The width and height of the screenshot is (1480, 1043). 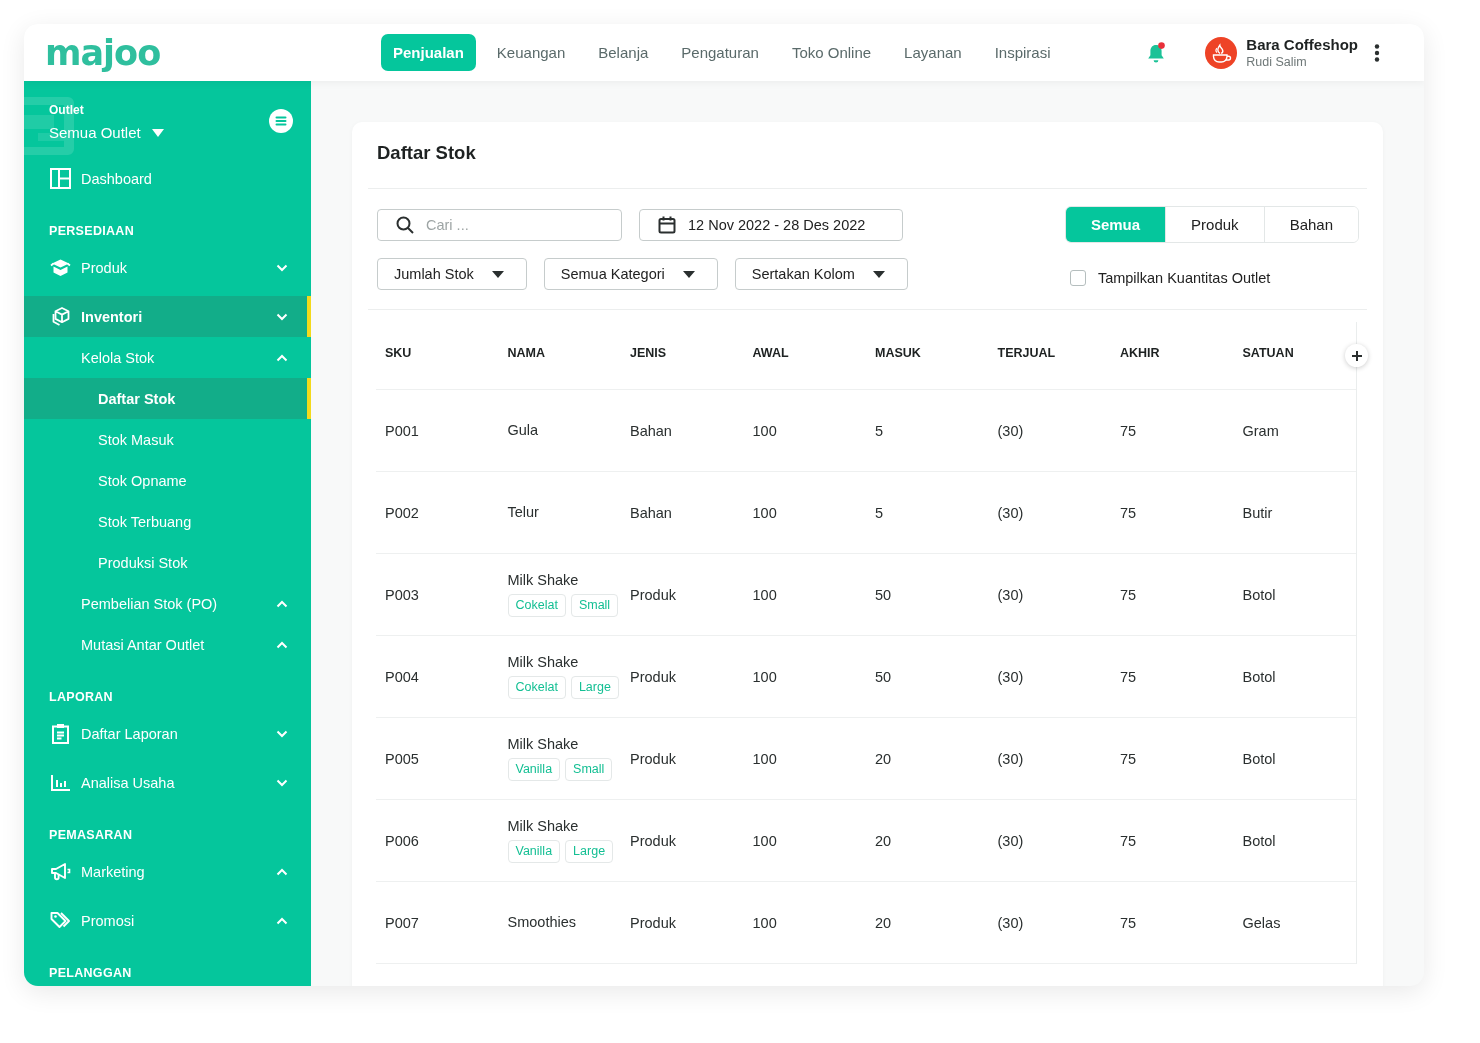 What do you see at coordinates (523, 430) in the screenshot?
I see `product-name: Gula` at bounding box center [523, 430].